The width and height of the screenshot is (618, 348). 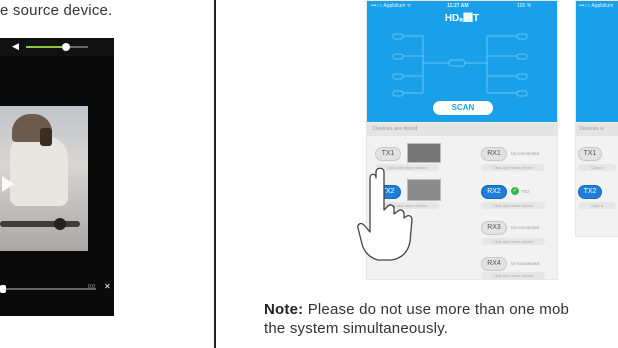 I want to click on tx1-hint-secondary: Click a, so click(x=597, y=167).